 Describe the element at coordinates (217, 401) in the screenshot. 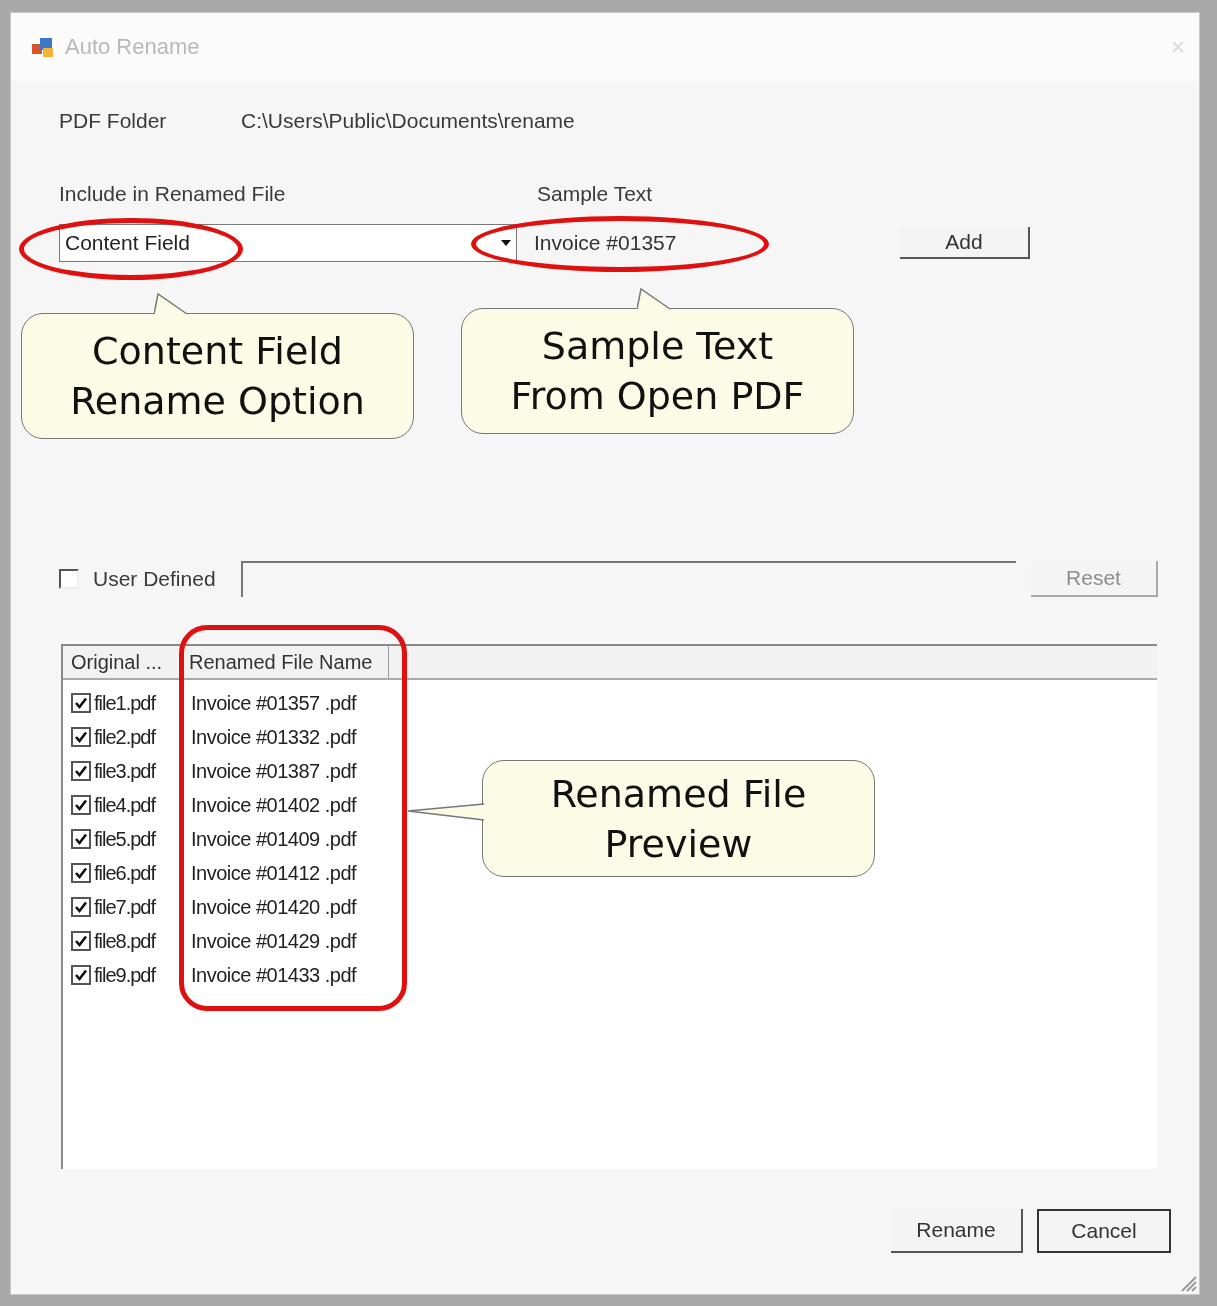

I see `callout-text: Rename Option` at that location.